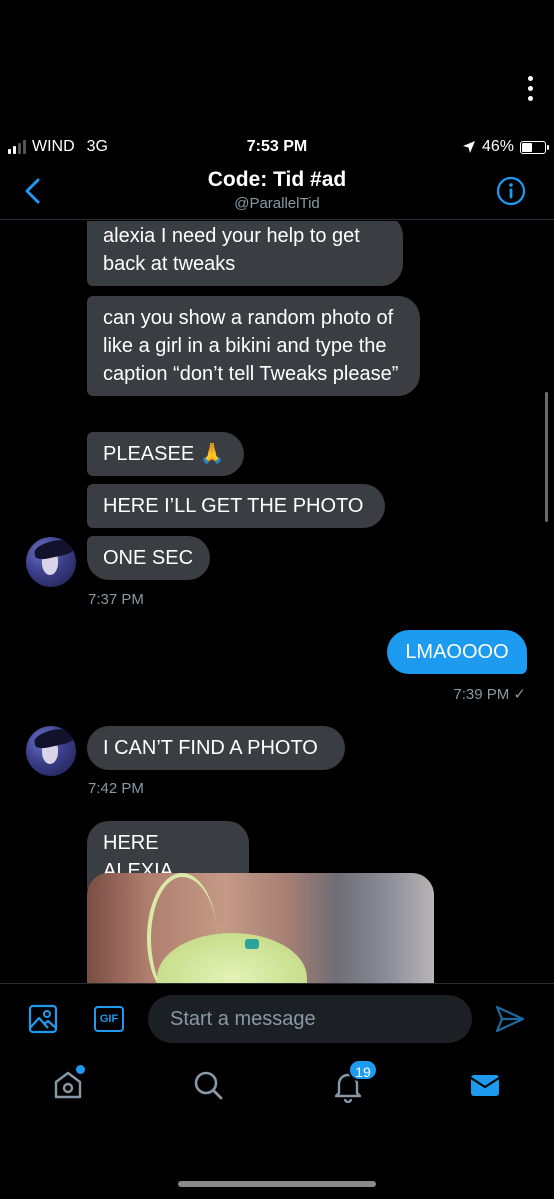 Image resolution: width=554 pixels, height=1199 pixels. I want to click on message-text: ONE SEC, so click(148, 558).